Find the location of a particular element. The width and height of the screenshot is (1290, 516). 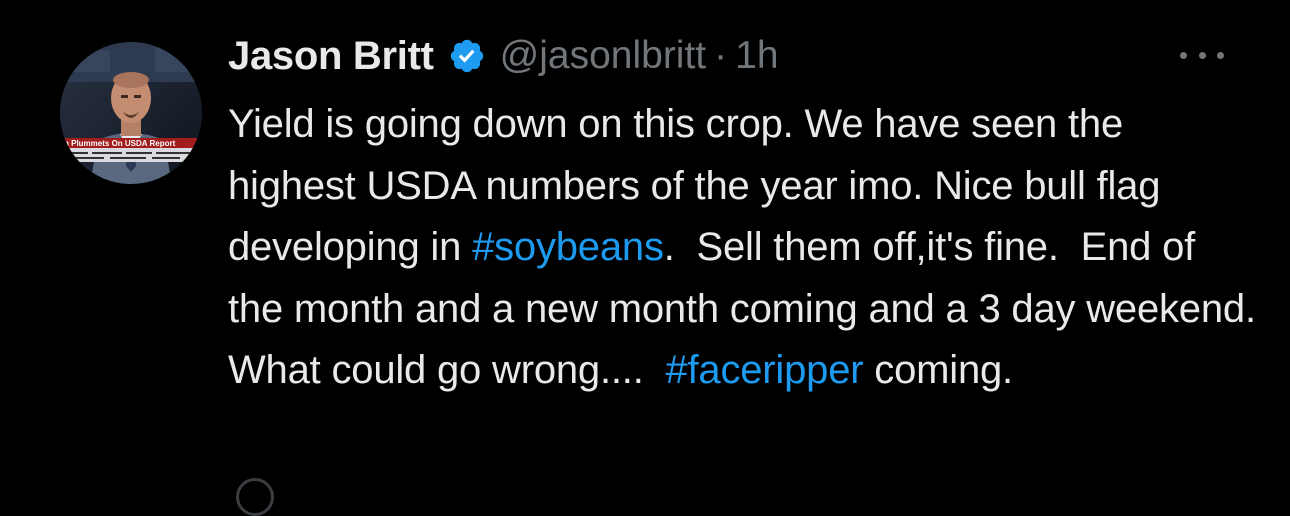

verified-badge-icon is located at coordinates (467, 56).